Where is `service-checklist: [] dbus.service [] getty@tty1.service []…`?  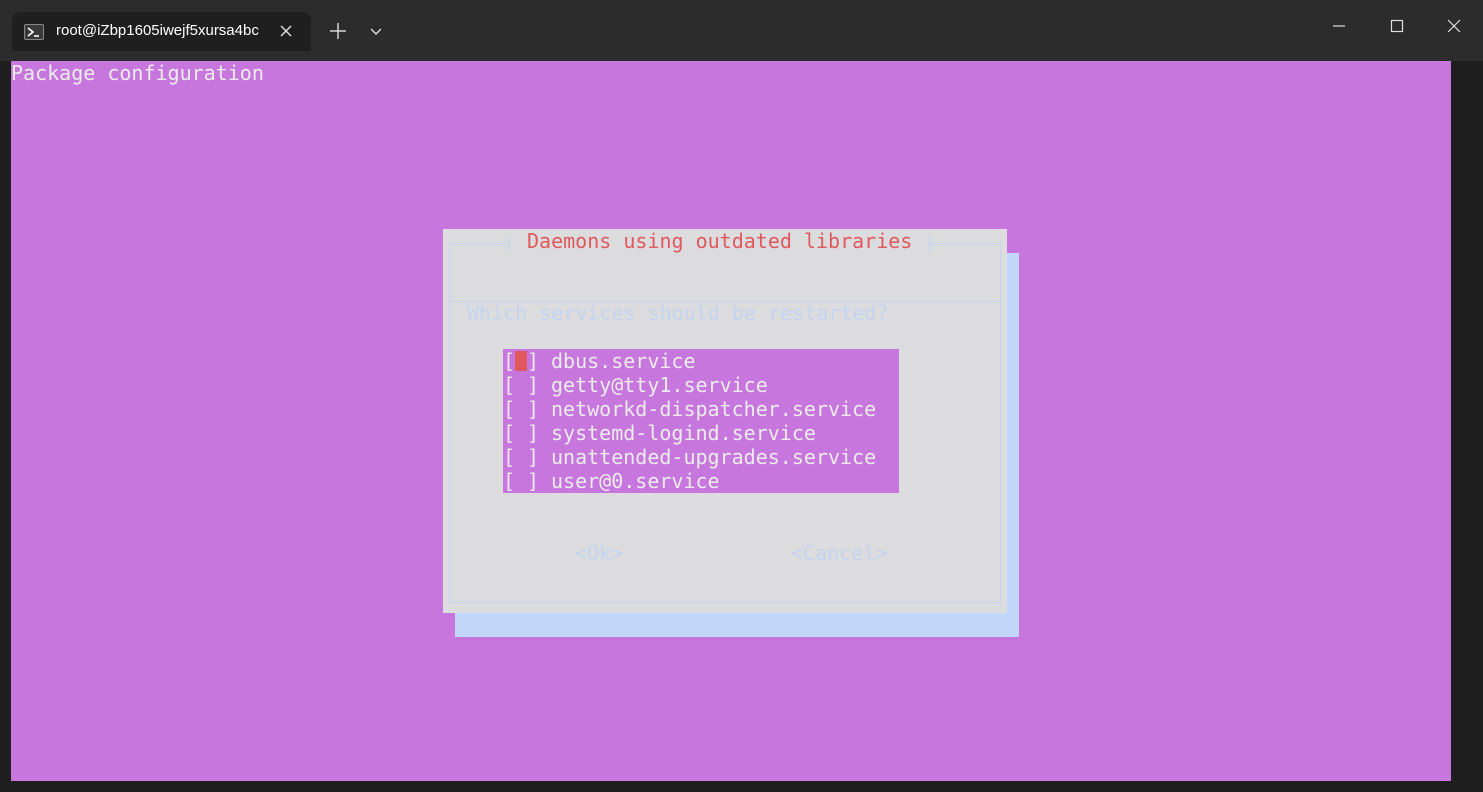 service-checklist: [] dbus.service [] getty@tty1.service []… is located at coordinates (701, 421).